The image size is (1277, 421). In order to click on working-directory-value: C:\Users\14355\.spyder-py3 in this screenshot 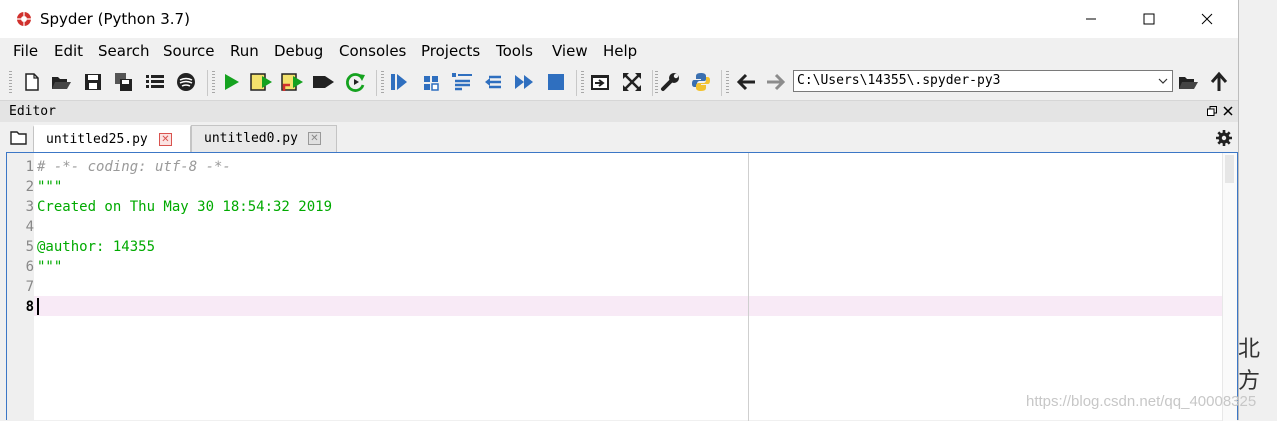, I will do `click(899, 80)`.